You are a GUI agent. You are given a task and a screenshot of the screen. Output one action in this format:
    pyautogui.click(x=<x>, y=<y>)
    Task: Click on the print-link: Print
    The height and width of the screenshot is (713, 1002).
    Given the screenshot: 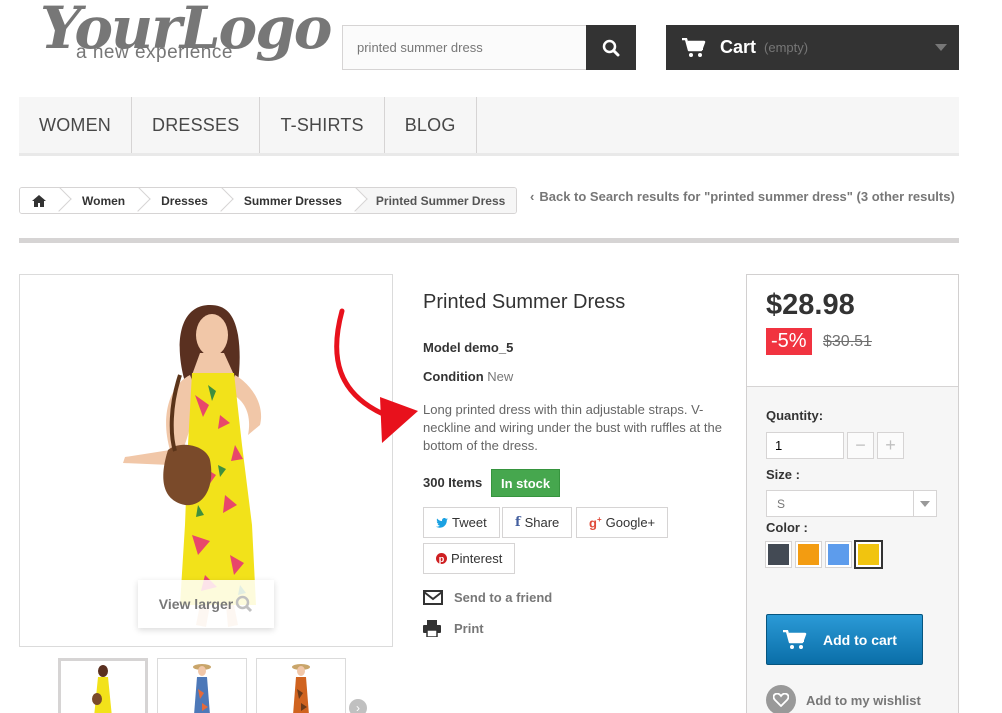 What is the action you would take?
    pyautogui.click(x=453, y=628)
    